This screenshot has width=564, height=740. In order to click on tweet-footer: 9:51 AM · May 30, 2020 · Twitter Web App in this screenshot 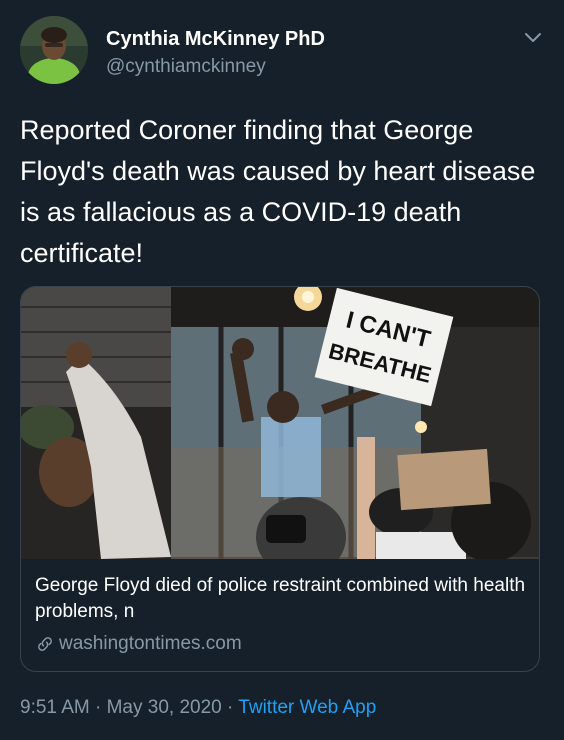, I will do `click(198, 708)`.